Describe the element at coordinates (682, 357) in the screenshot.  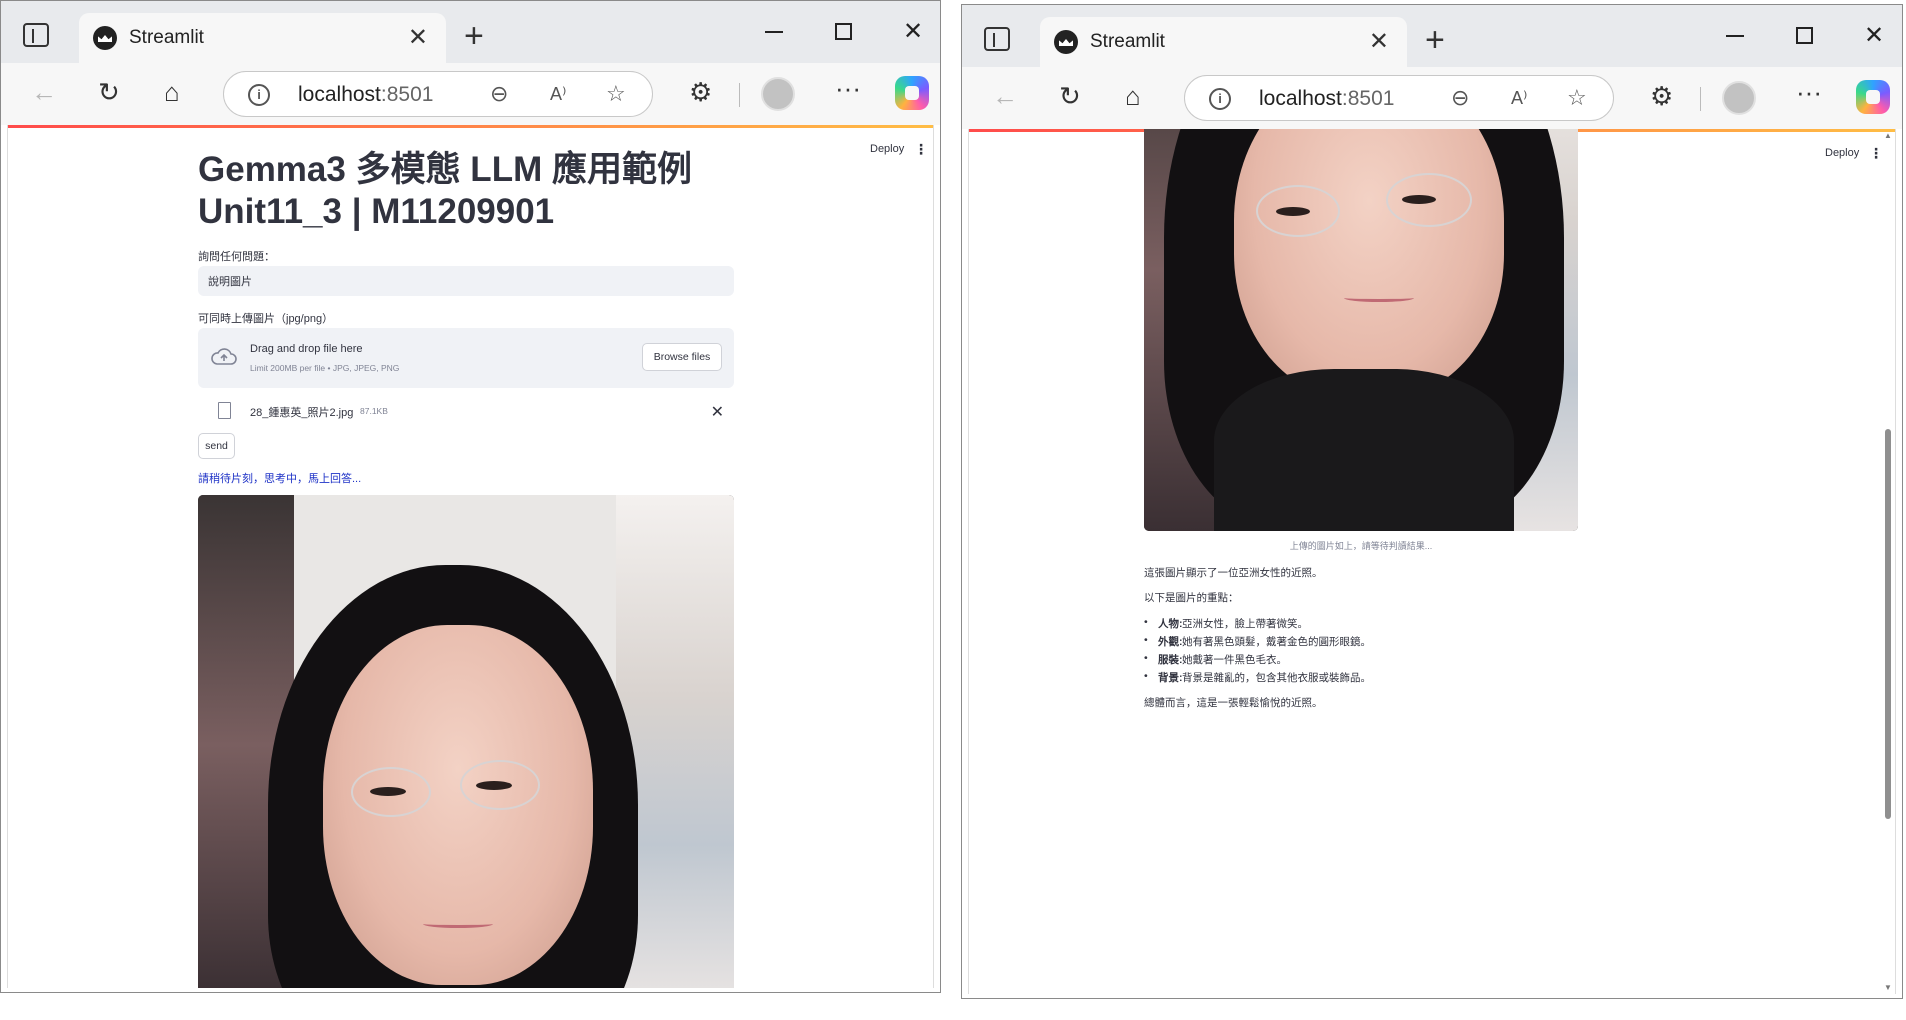
I see `browse-files-button: Browse files` at that location.